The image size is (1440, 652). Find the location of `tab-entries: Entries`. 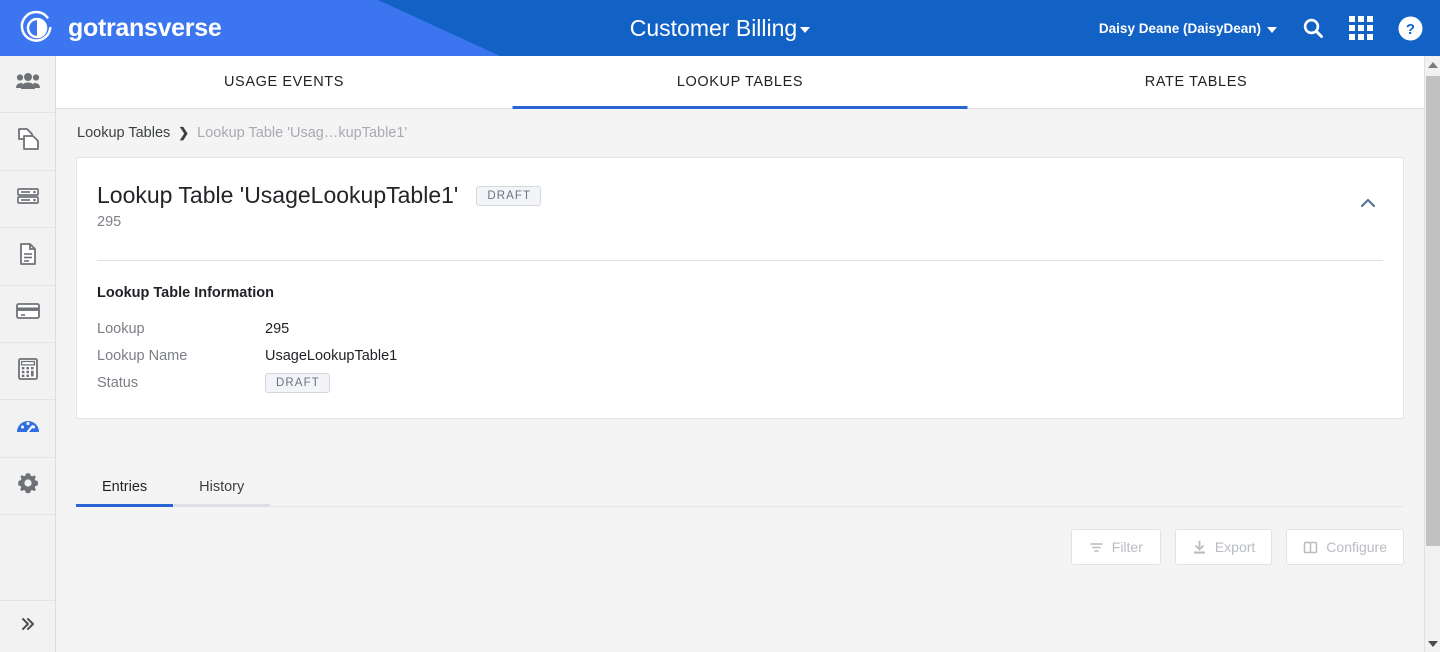

tab-entries: Entries is located at coordinates (125, 487).